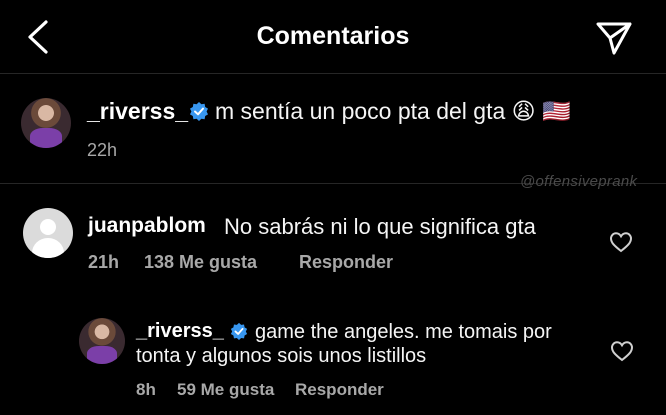 The width and height of the screenshot is (666, 415). I want to click on page-title: Comentarios, so click(333, 36).